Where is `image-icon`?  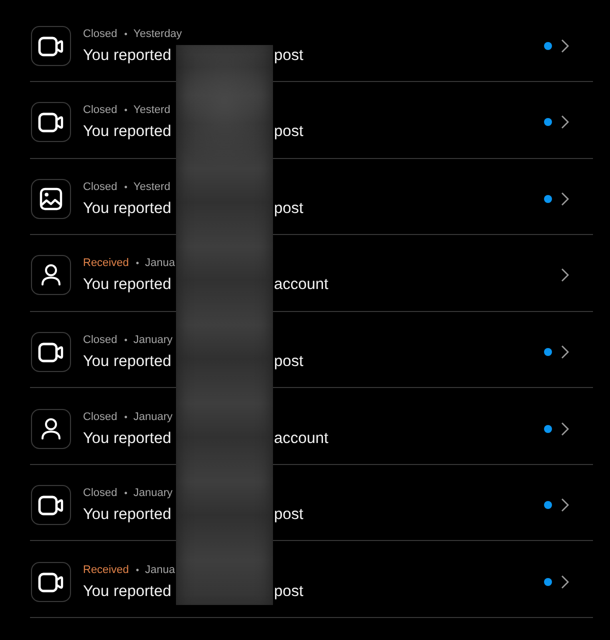
image-icon is located at coordinates (51, 198).